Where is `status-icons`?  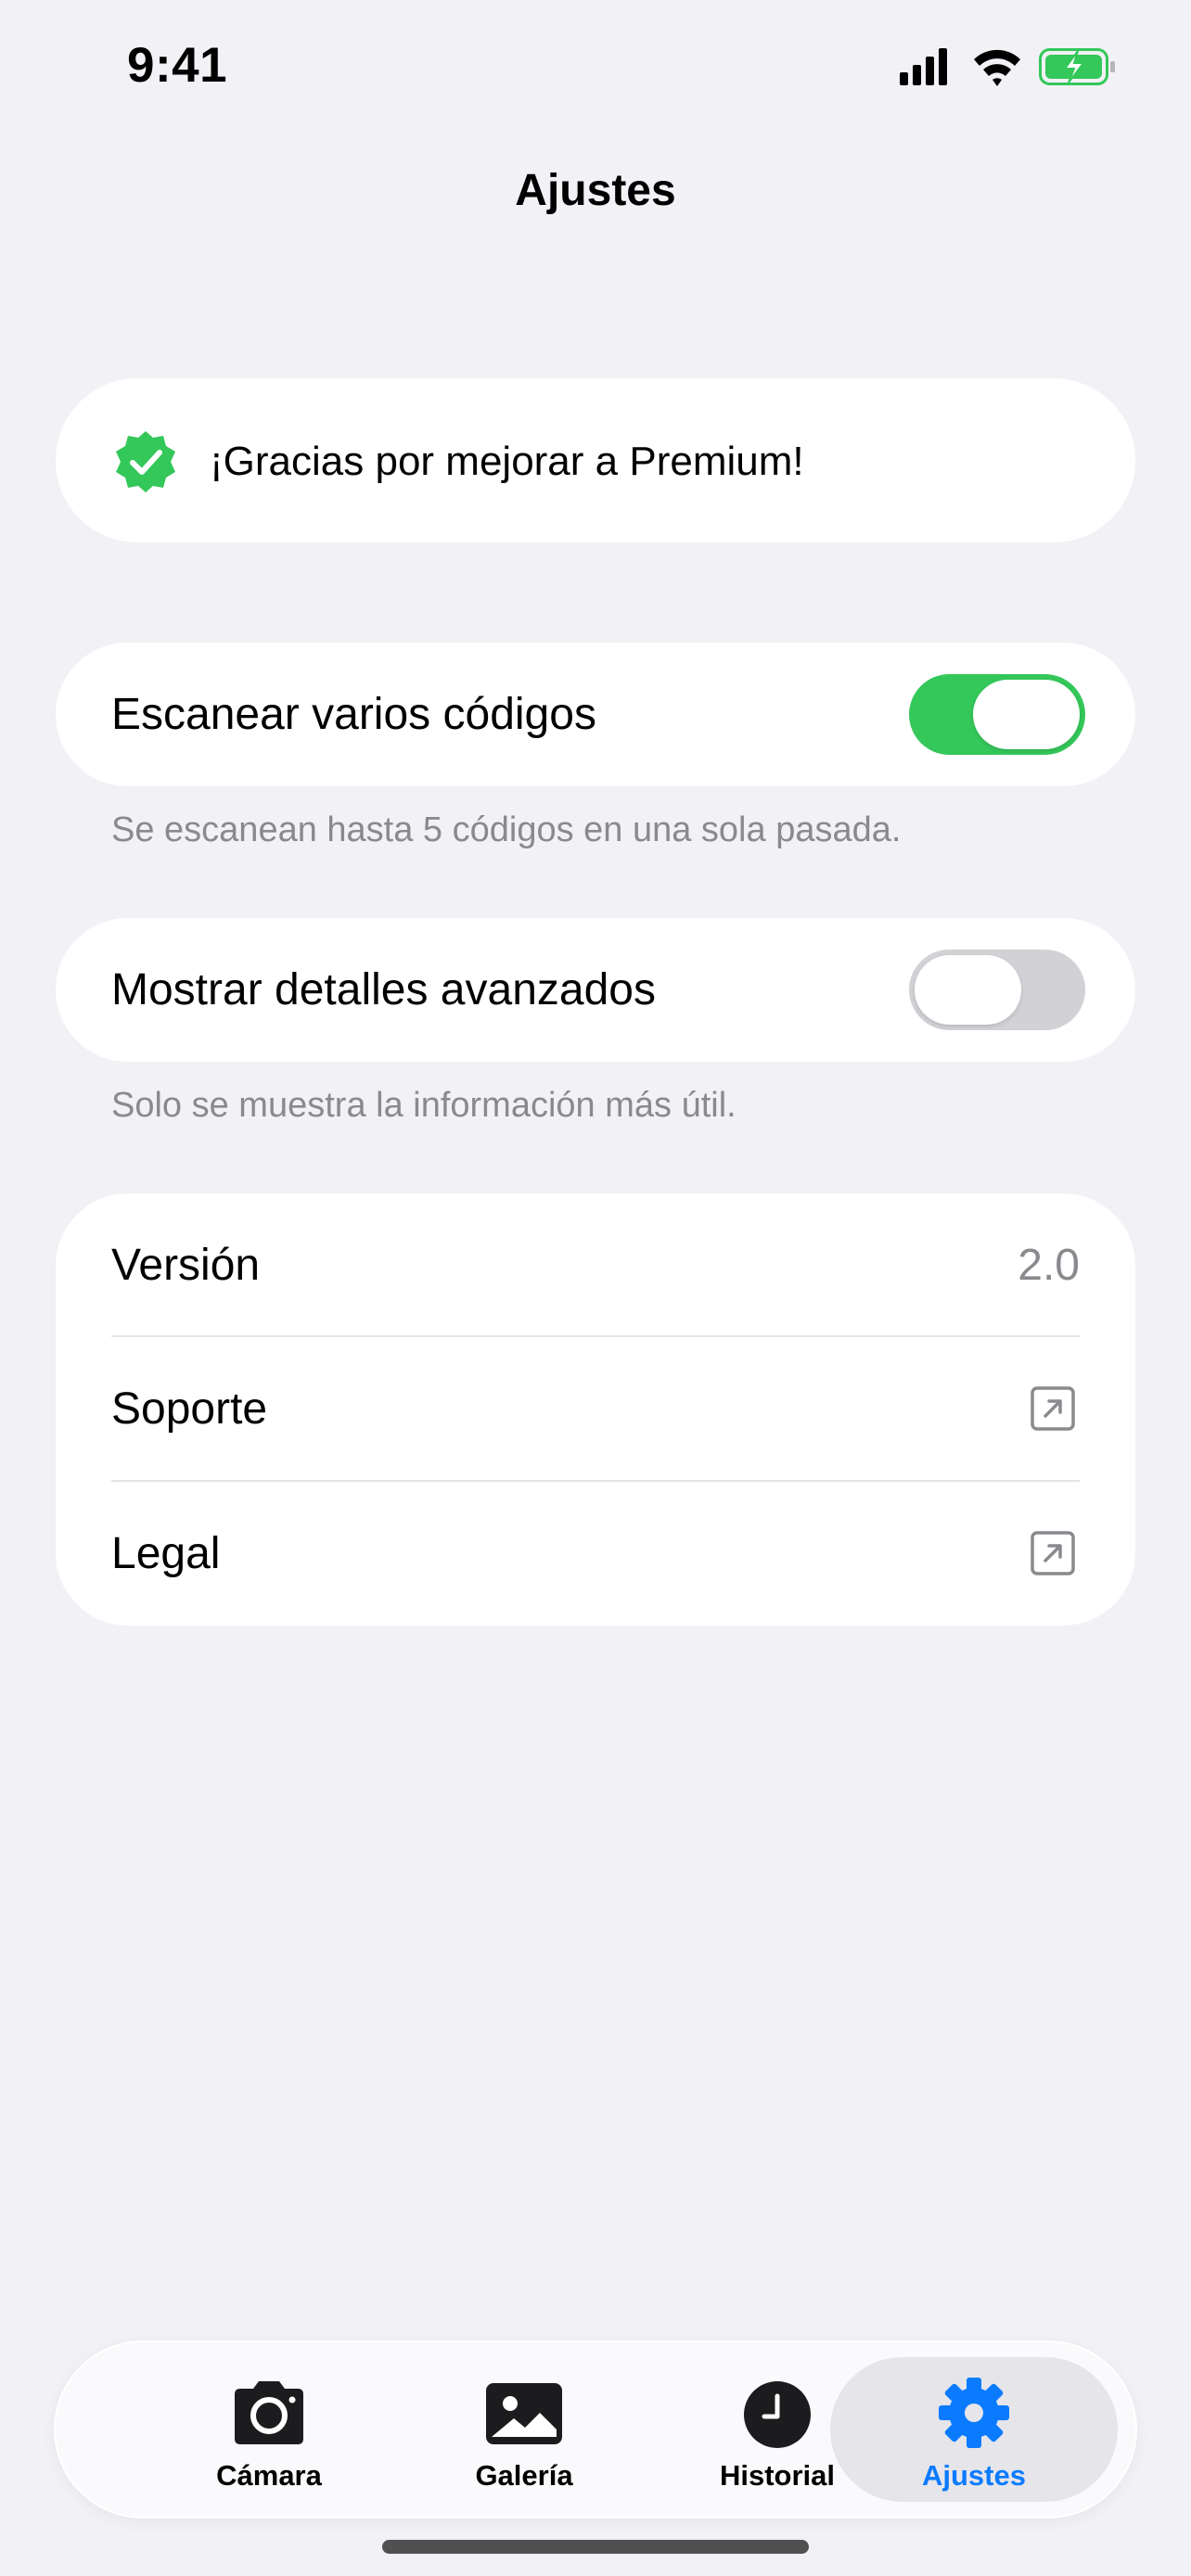 status-icons is located at coordinates (1007, 67).